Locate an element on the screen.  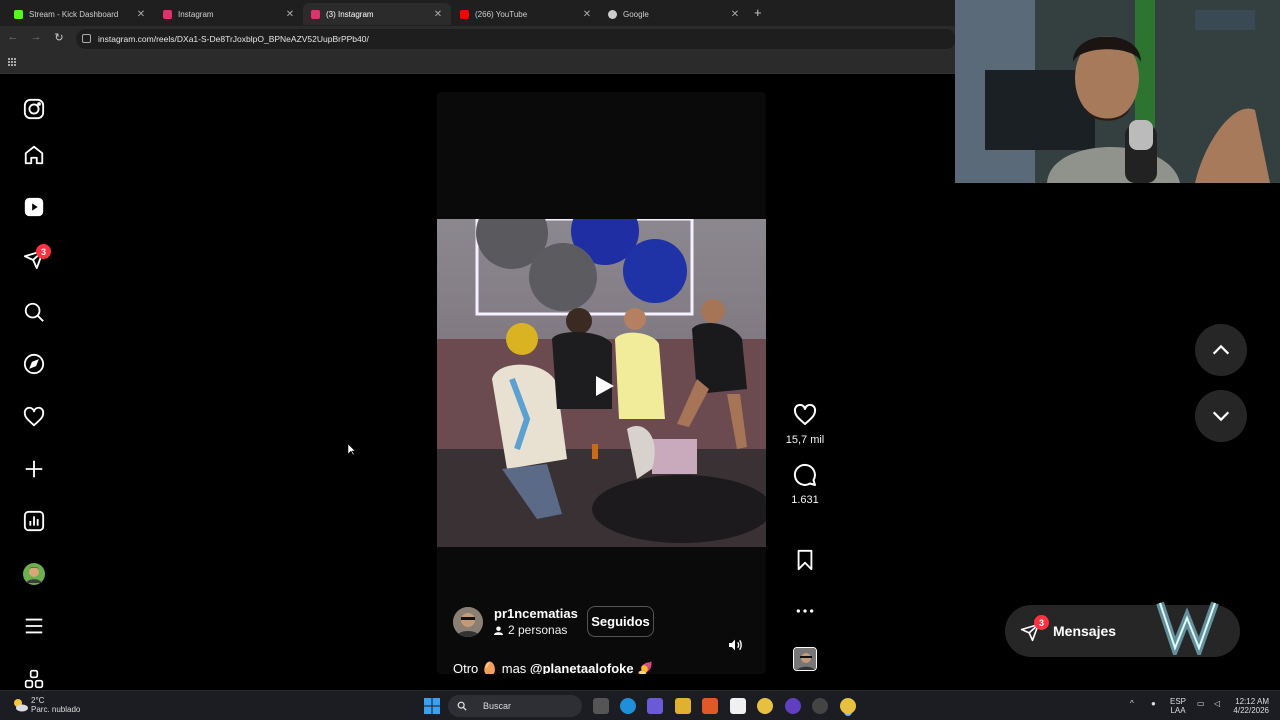
language-indicator: ESP LAA is located at coordinates (1178, 706).